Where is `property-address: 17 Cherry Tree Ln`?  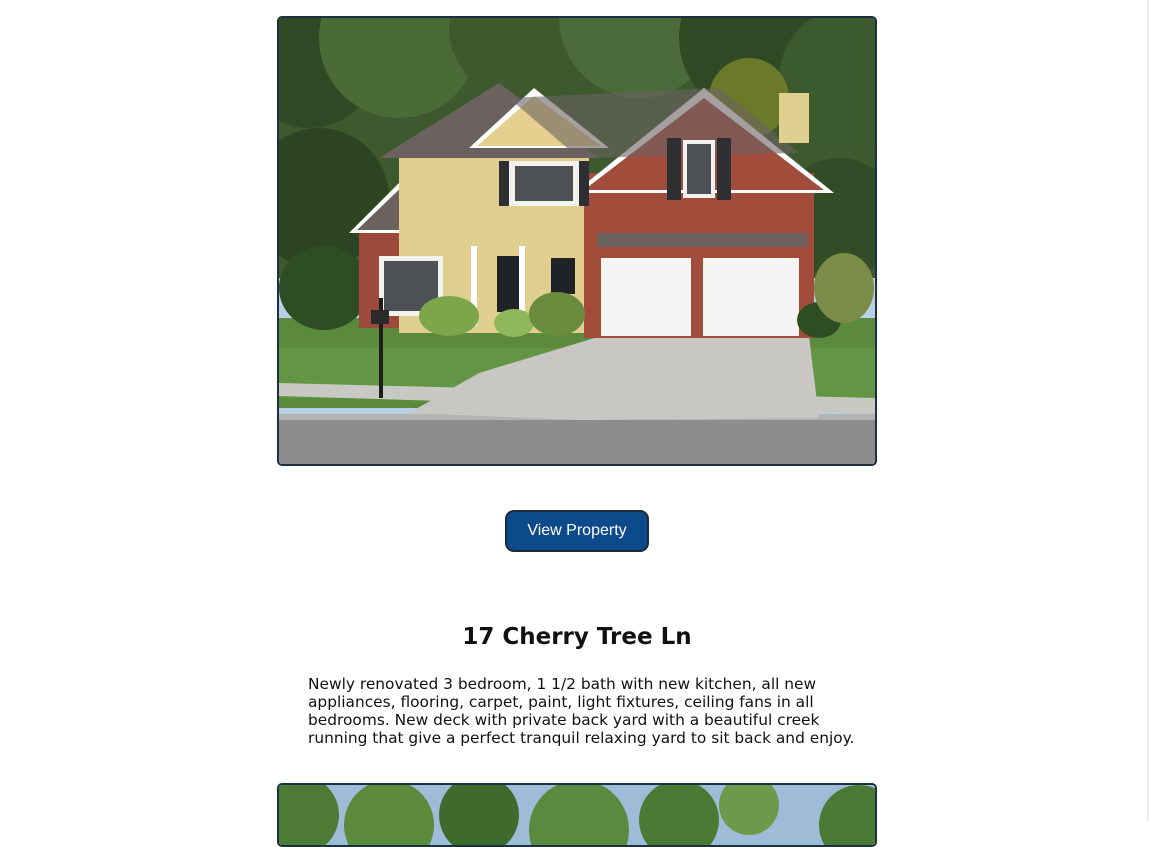 property-address: 17 Cherry Tree Ln is located at coordinates (577, 637).